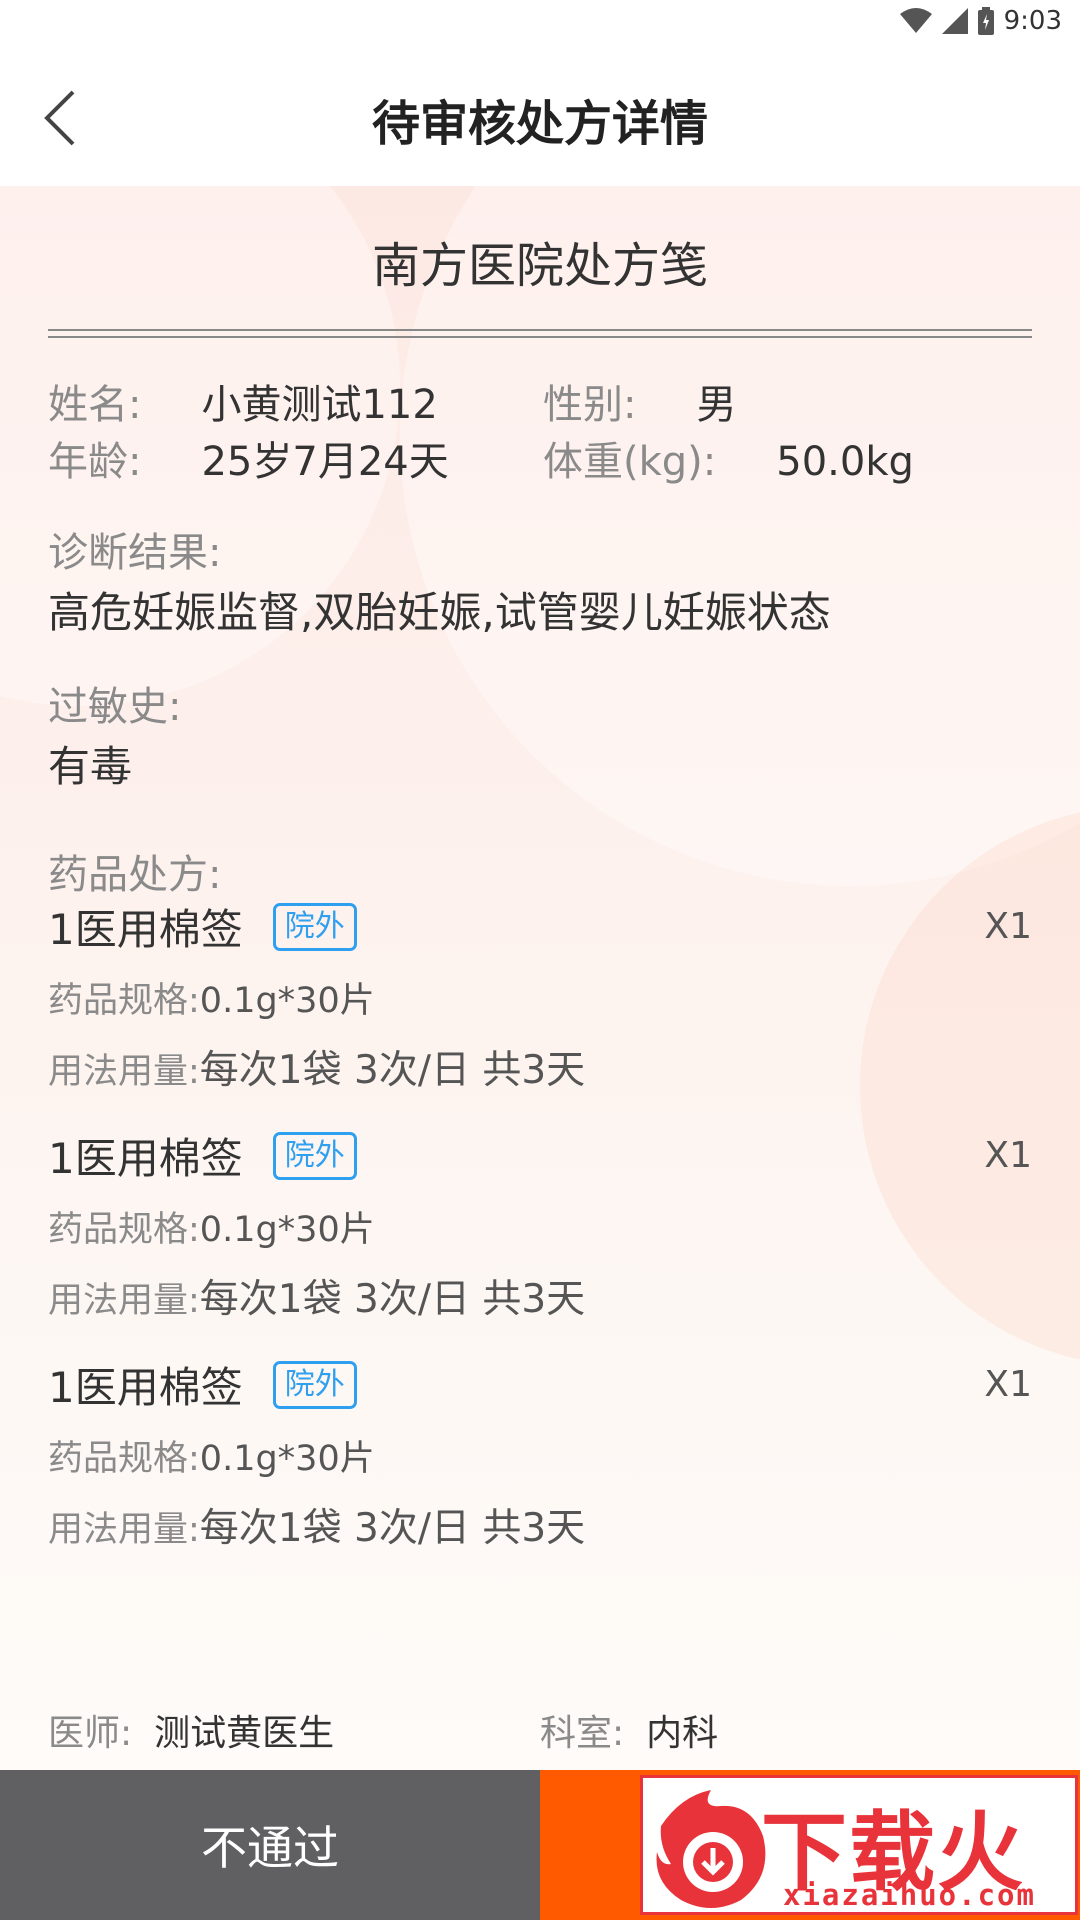 The image size is (1080, 1920). I want to click on battery-icon, so click(985, 21).